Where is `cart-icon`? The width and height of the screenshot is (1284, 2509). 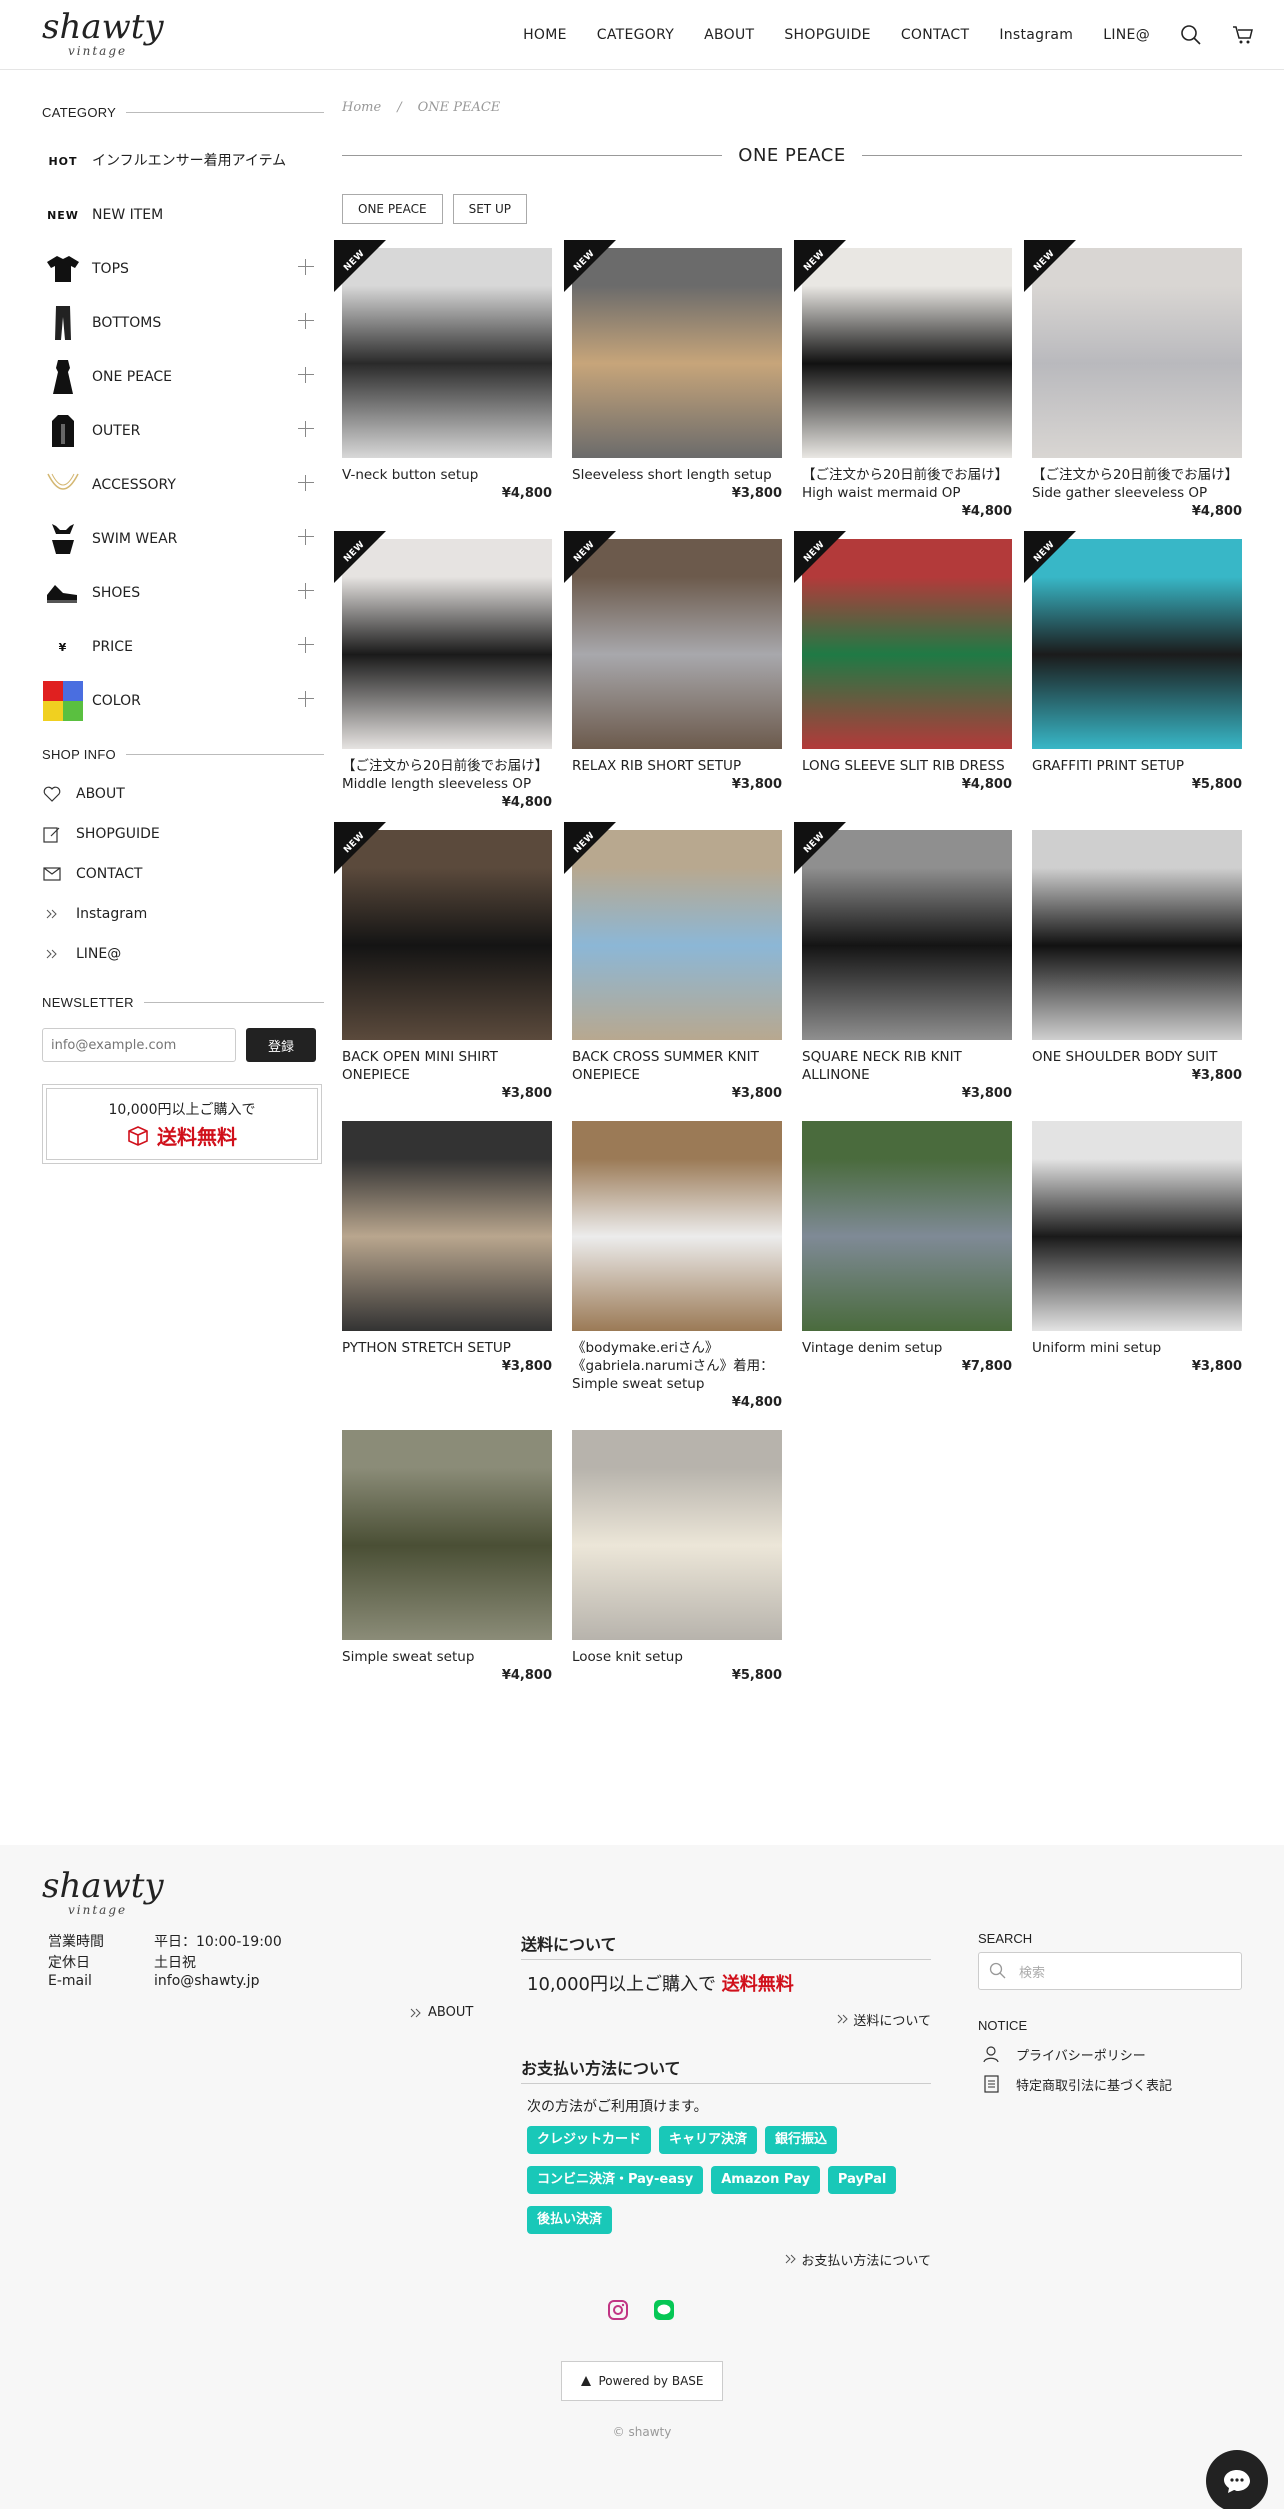 cart-icon is located at coordinates (1243, 35).